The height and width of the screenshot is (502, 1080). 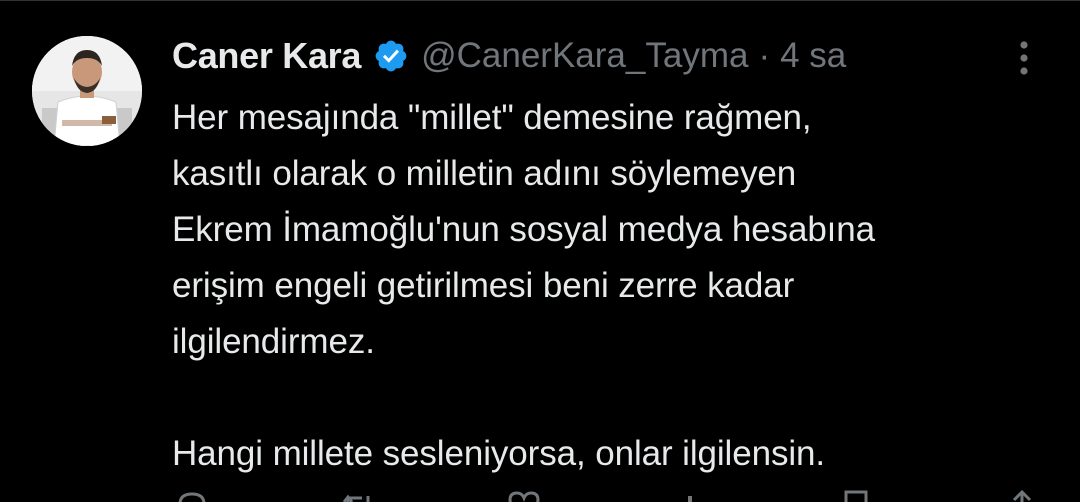 I want to click on timestamp: 4 sa, so click(x=813, y=56).